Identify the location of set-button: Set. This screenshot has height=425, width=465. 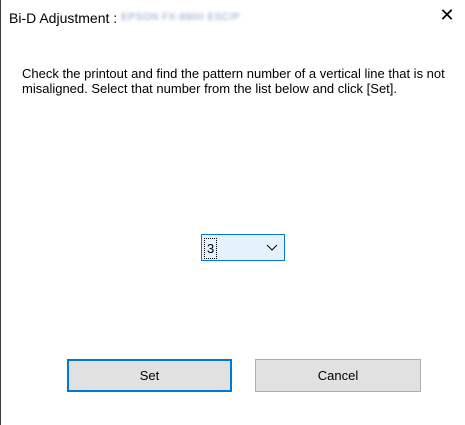
(149, 375).